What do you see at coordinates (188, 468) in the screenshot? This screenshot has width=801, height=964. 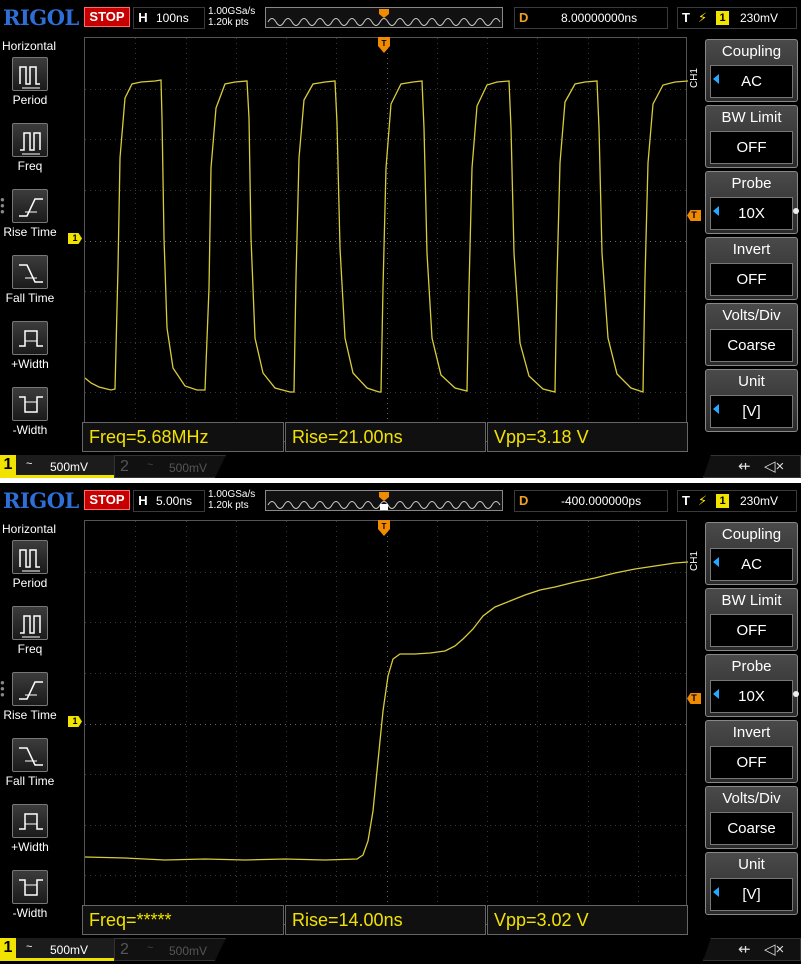 I see `ch2-scale: 500mV` at bounding box center [188, 468].